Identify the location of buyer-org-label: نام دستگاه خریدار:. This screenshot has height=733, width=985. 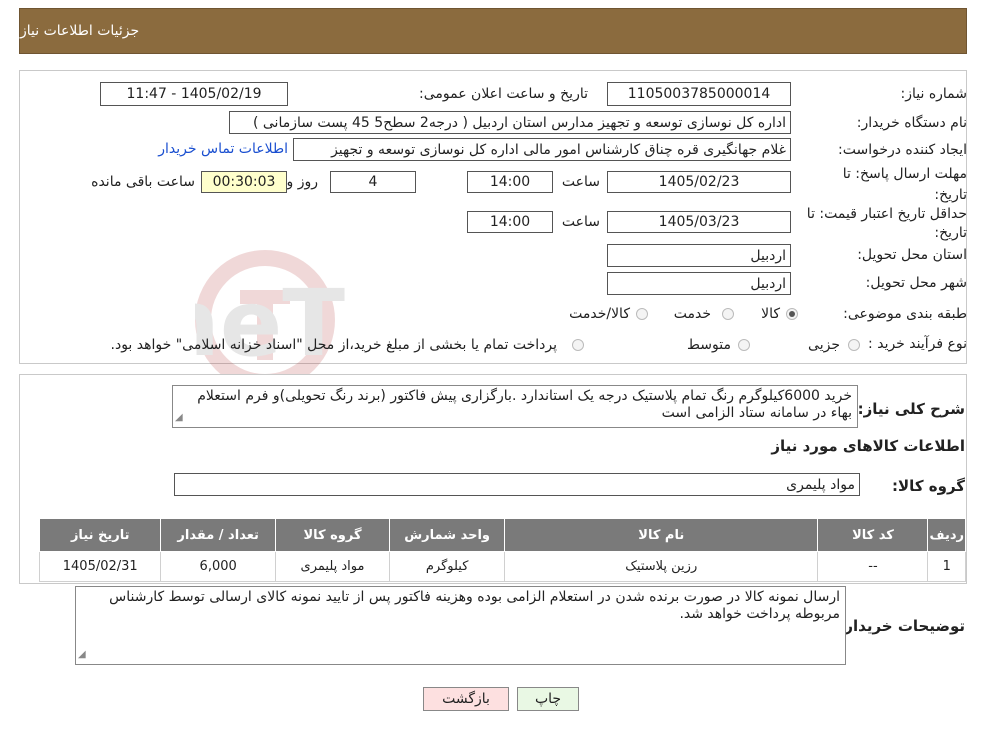
(911, 123).